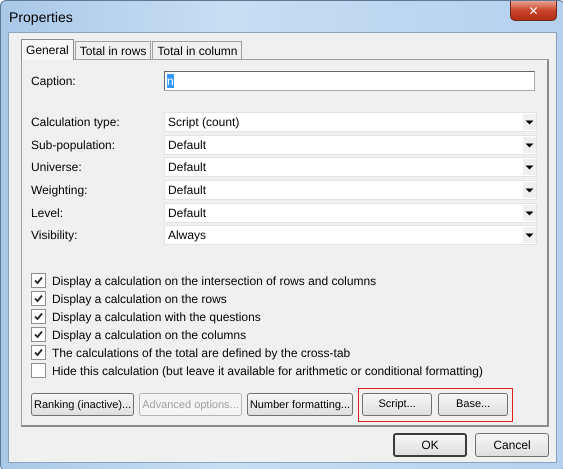 The image size is (563, 469). I want to click on field-label: Calculation type:, so click(76, 122).